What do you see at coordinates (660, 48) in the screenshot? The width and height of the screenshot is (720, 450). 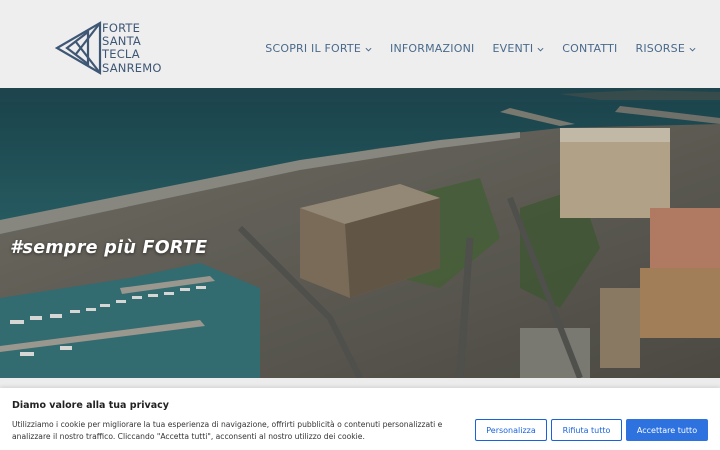 I see `nav-label: RISORSE` at bounding box center [660, 48].